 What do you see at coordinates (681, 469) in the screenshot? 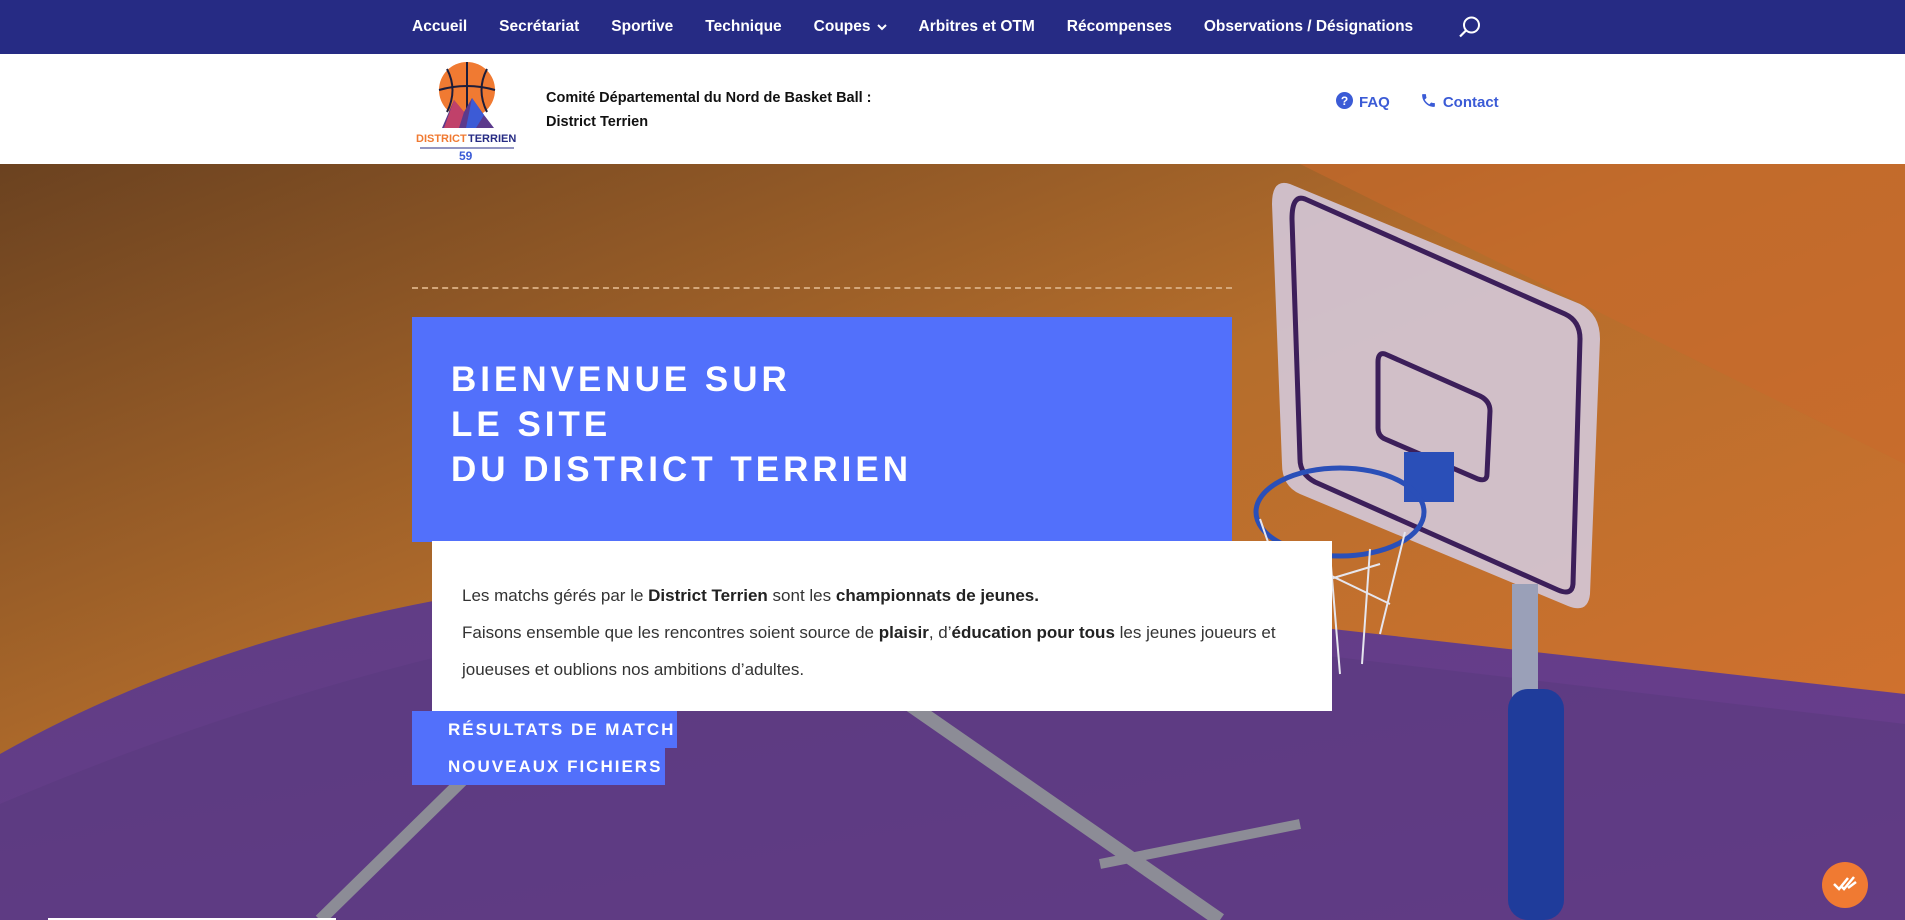
I see `welcome-line3: DU DISTRICT TERRIEN` at bounding box center [681, 469].